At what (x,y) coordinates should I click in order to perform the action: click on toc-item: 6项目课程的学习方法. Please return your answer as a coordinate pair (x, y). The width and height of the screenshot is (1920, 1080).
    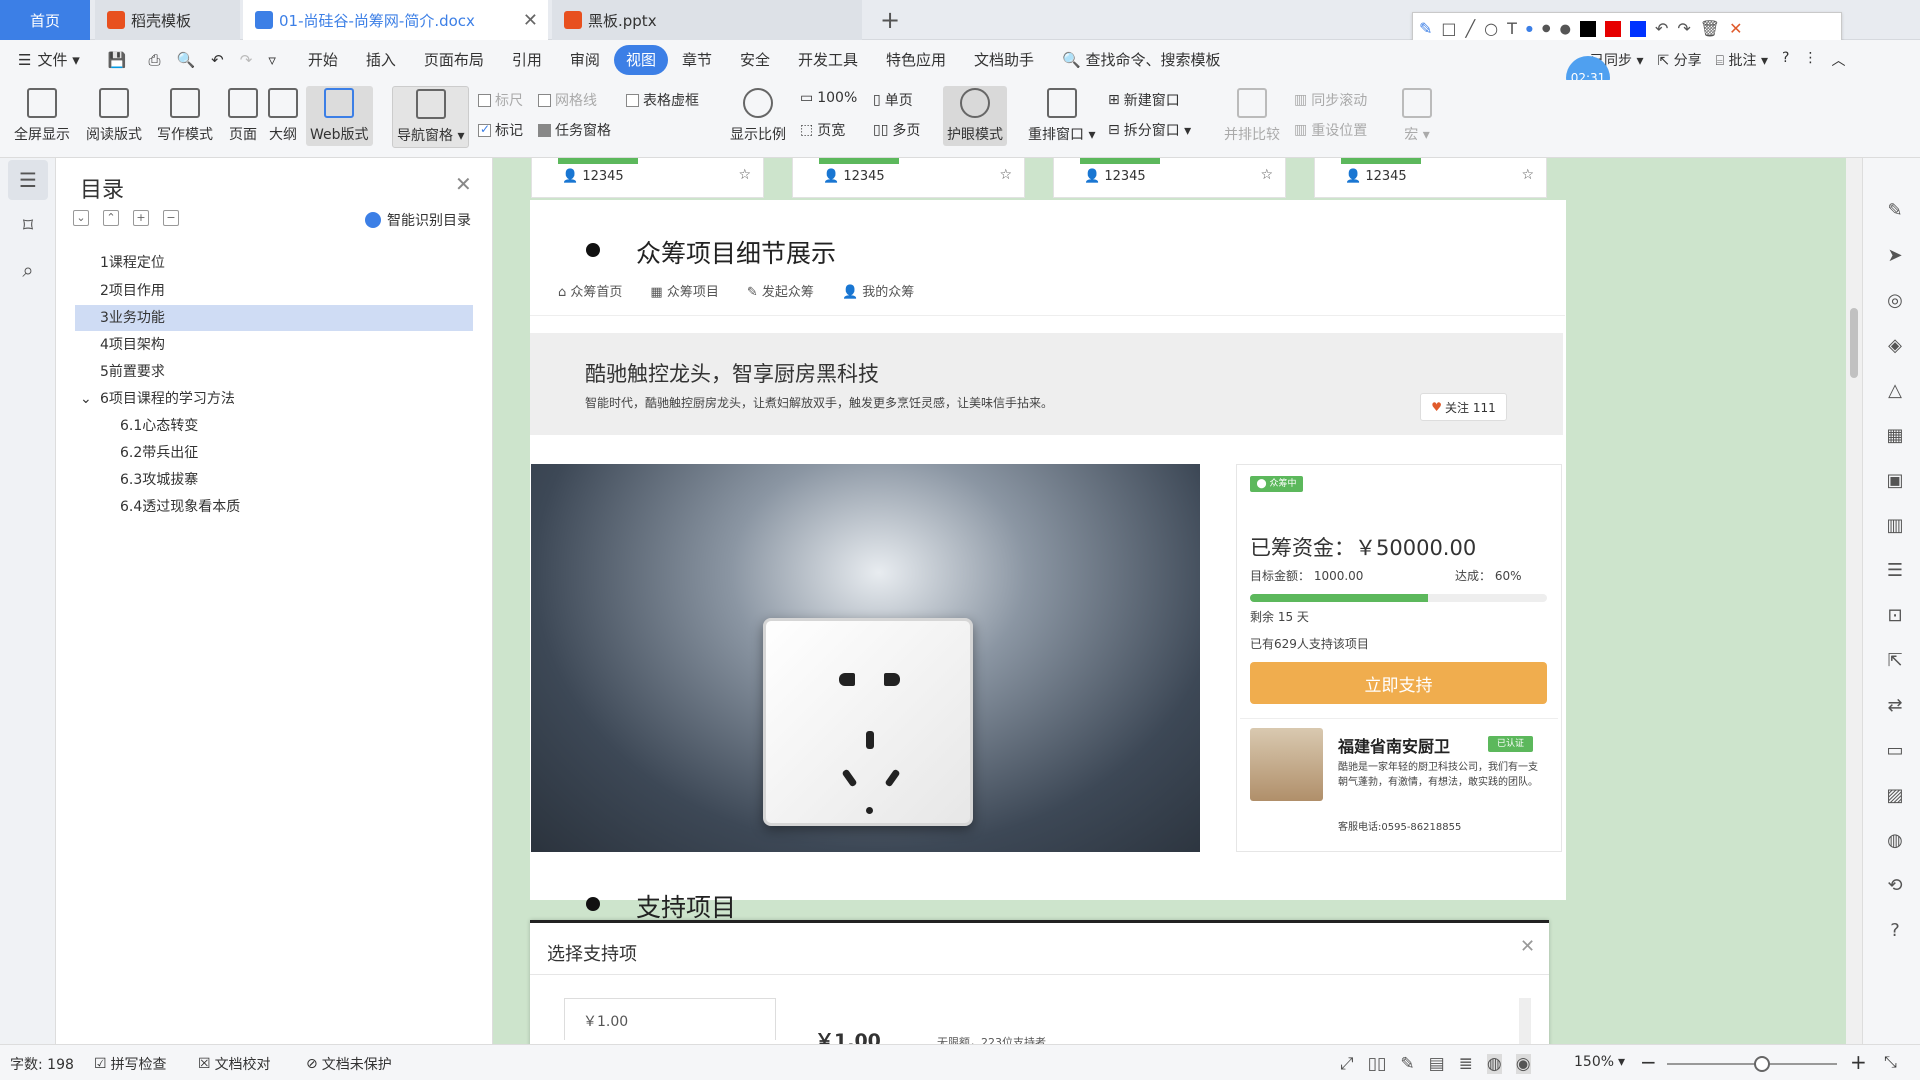
    Looking at the image, I should click on (250, 399).